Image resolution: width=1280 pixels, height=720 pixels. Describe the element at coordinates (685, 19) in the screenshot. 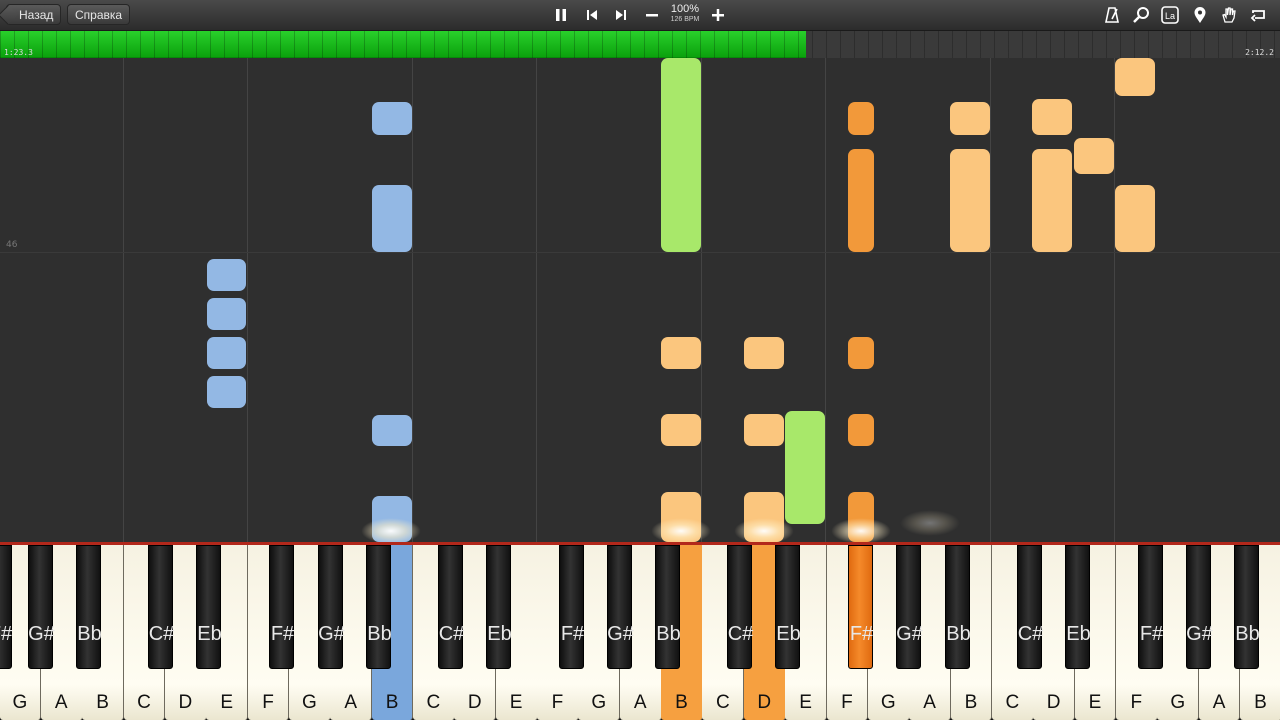

I see `tempo-bpm: 126 BPM` at that location.